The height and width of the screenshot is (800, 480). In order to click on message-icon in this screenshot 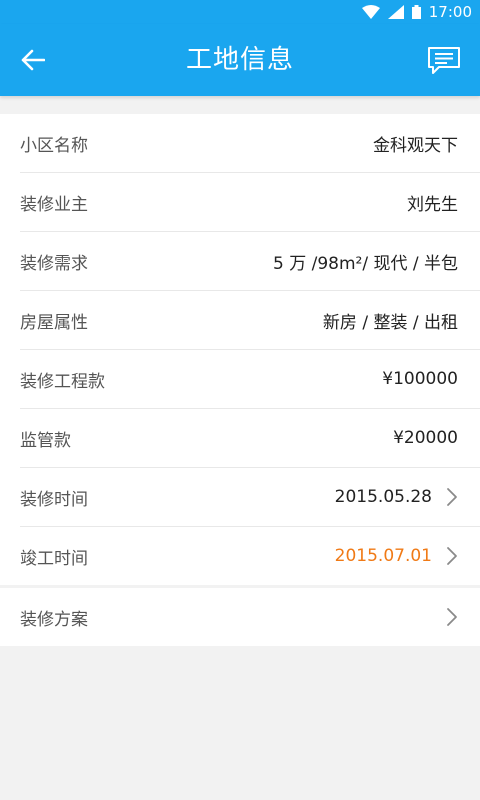, I will do `click(444, 60)`.